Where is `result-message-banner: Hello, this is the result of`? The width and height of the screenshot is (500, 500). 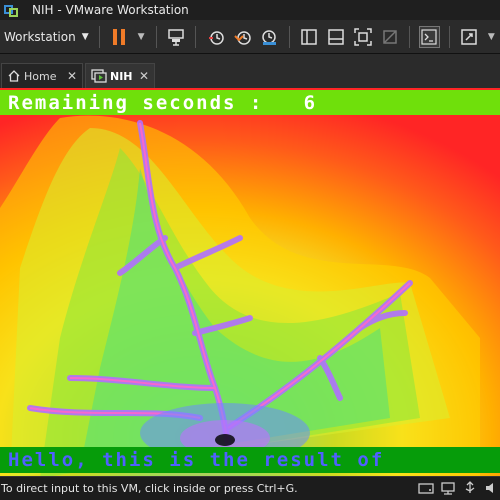 result-message-banner: Hello, this is the result of is located at coordinates (250, 460).